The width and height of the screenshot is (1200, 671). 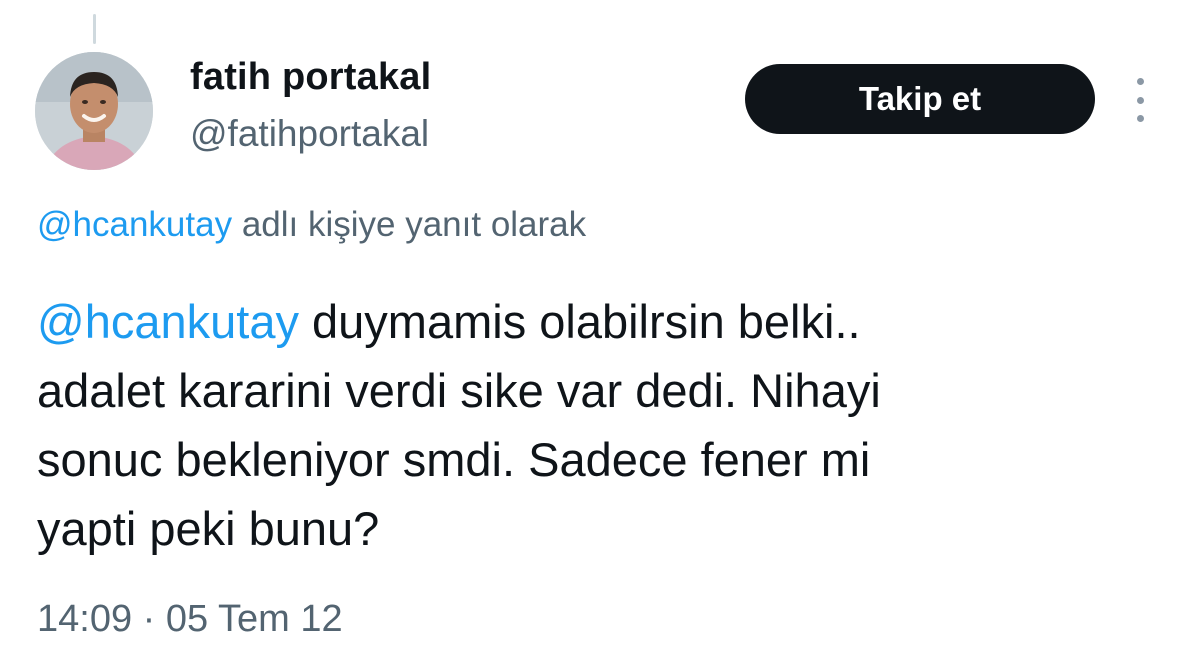 I want to click on tweet-text-line: yapti peki bunu?, so click(x=208, y=528).